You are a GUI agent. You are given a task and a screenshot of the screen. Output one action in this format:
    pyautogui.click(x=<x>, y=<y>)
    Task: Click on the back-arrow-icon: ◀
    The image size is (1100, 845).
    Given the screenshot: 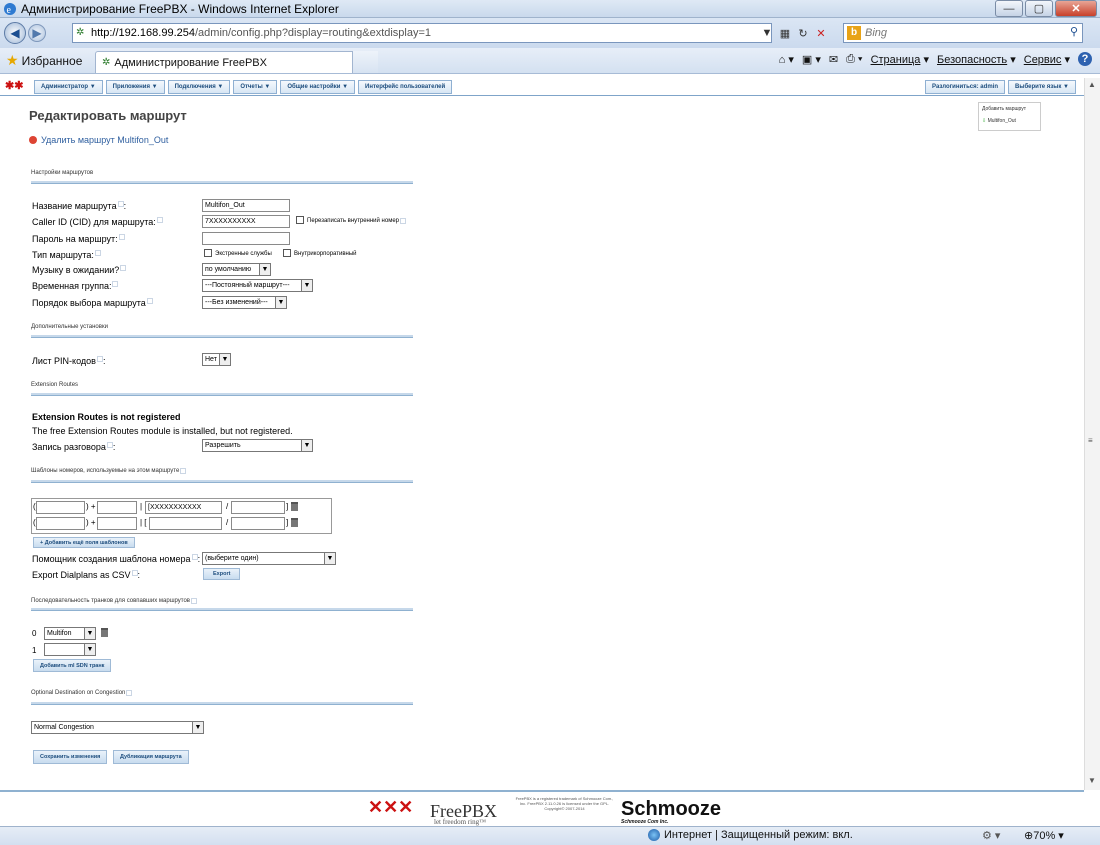 What is the action you would take?
    pyautogui.click(x=15, y=33)
    